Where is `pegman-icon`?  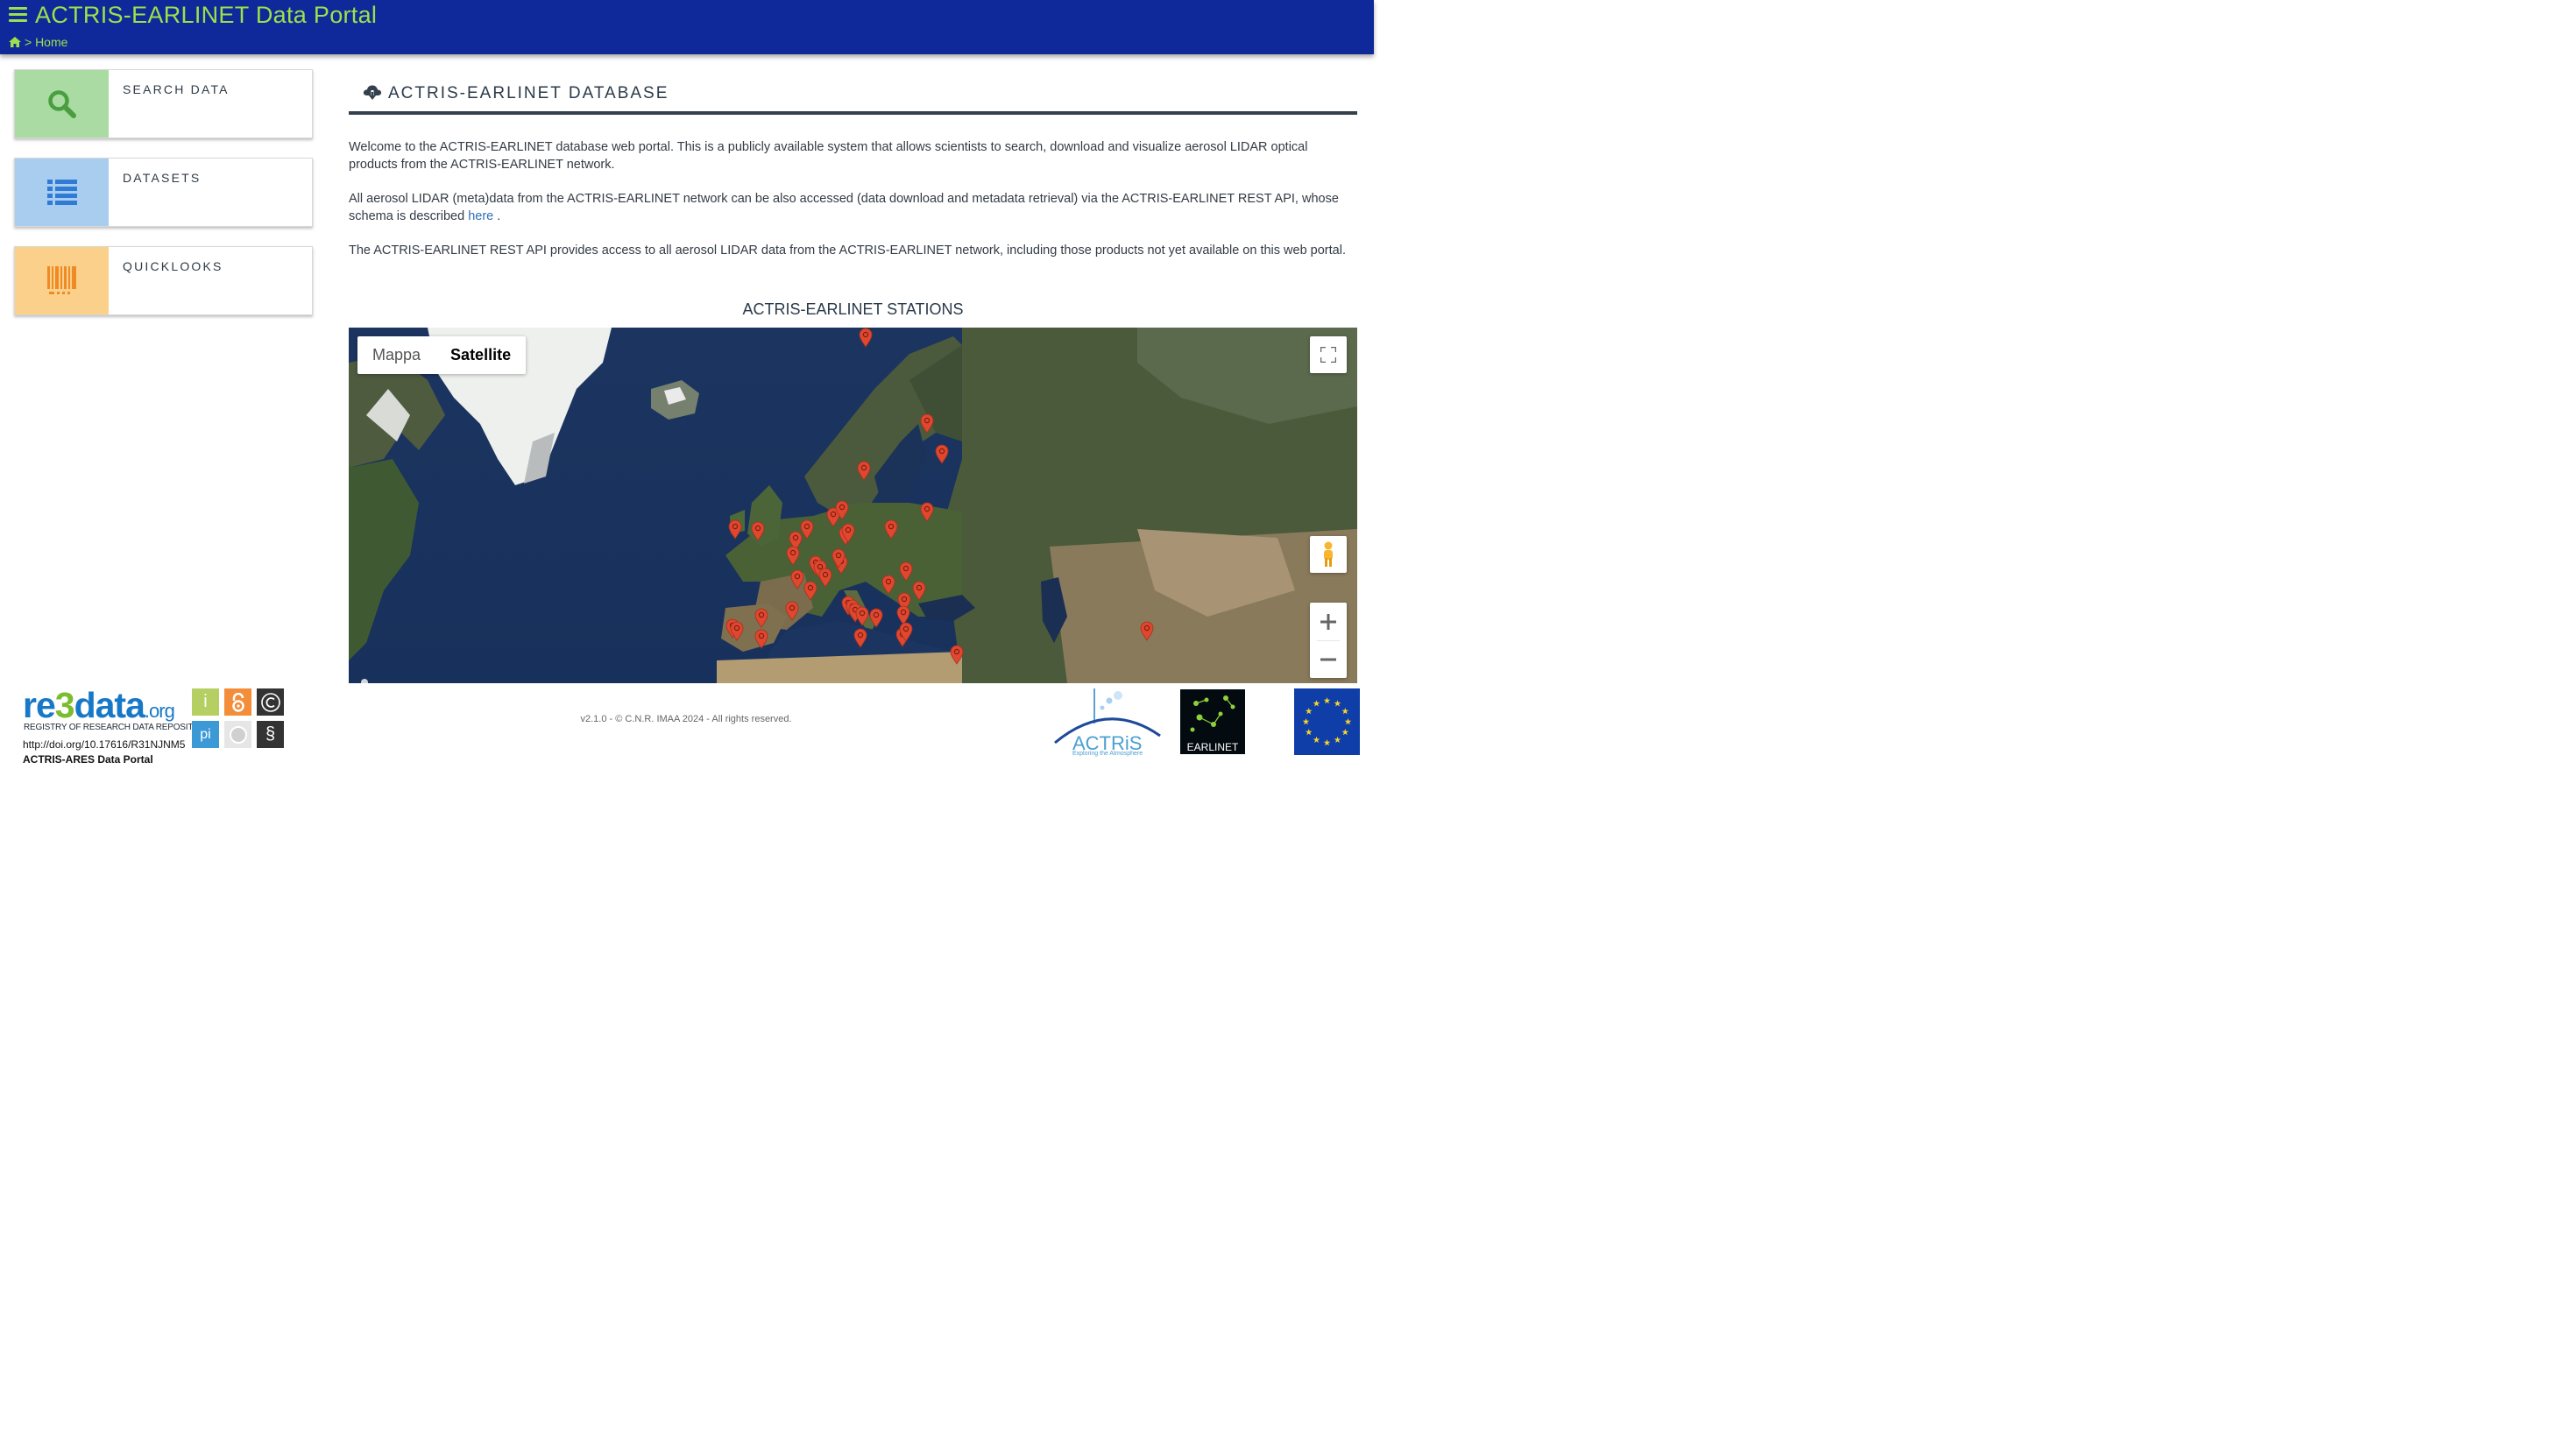 pegman-icon is located at coordinates (1328, 554).